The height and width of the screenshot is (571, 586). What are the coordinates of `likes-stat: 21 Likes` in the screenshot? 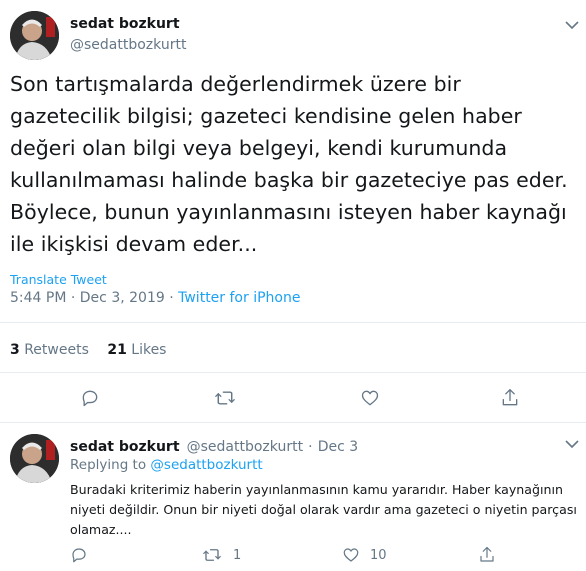 It's located at (136, 350).